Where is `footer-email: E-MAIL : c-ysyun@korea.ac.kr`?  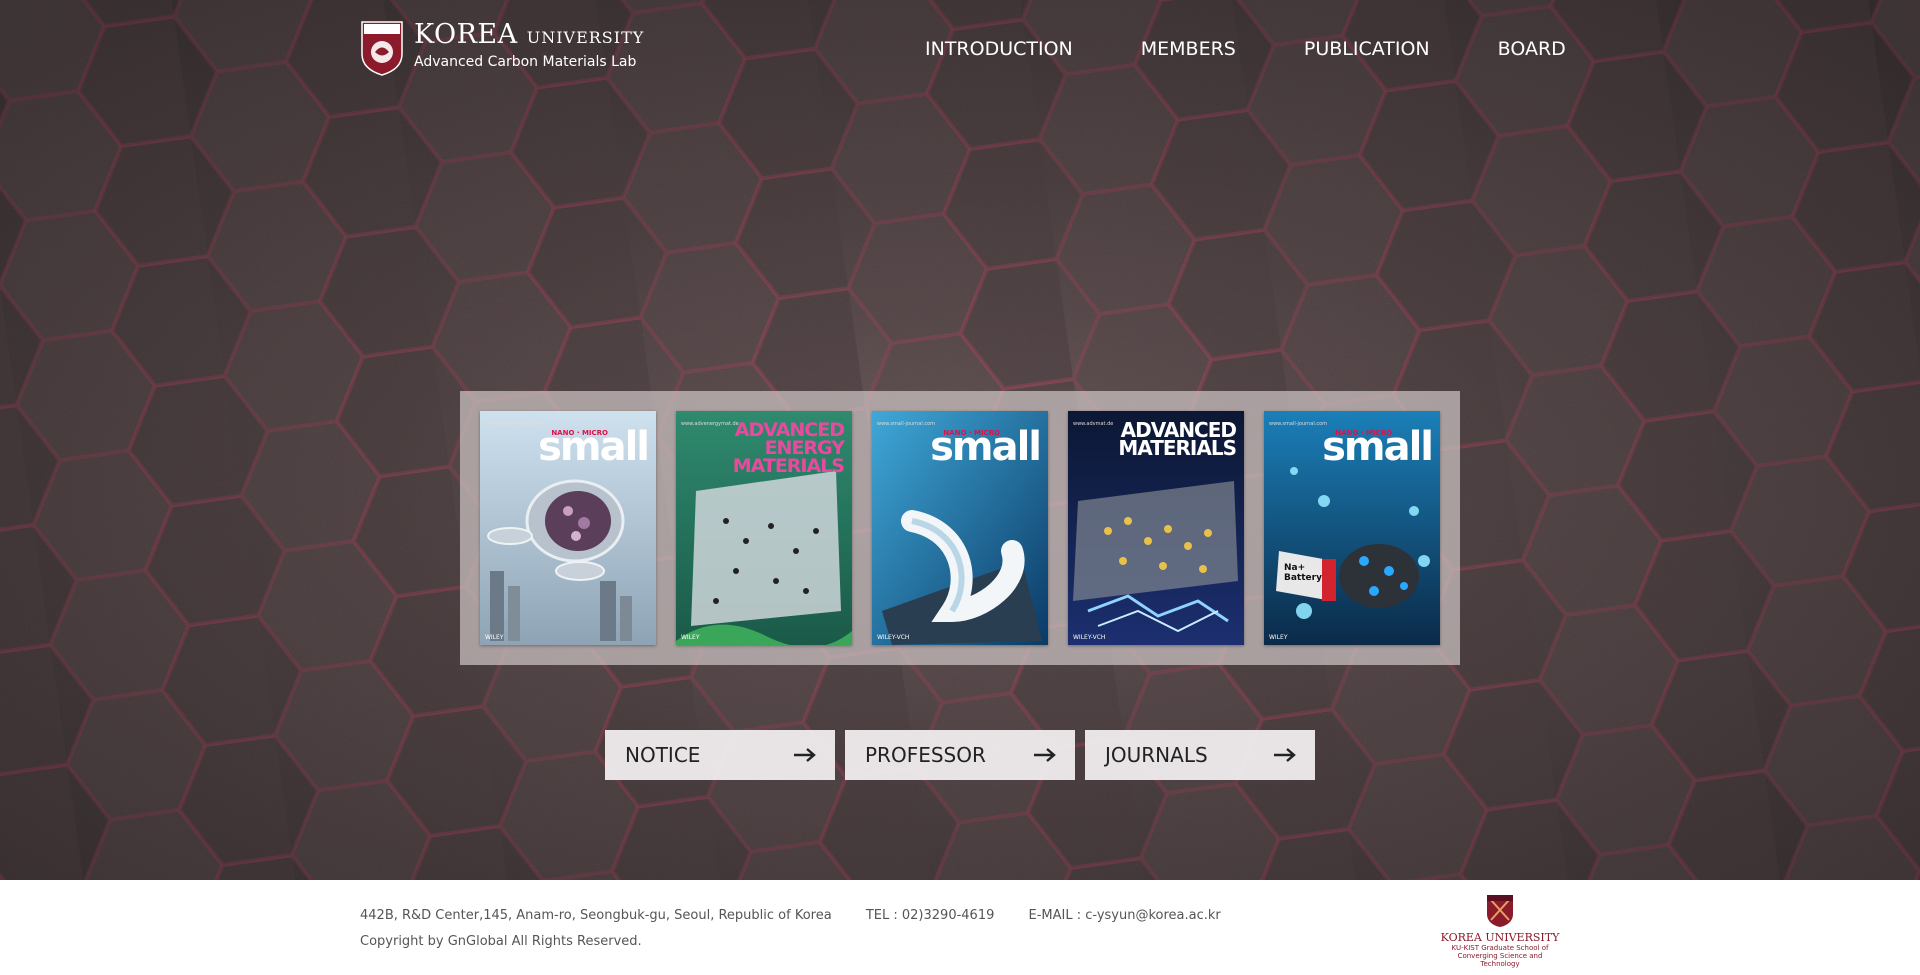
footer-email: E-MAIL : c-ysyun@korea.ac.kr is located at coordinates (1124, 915).